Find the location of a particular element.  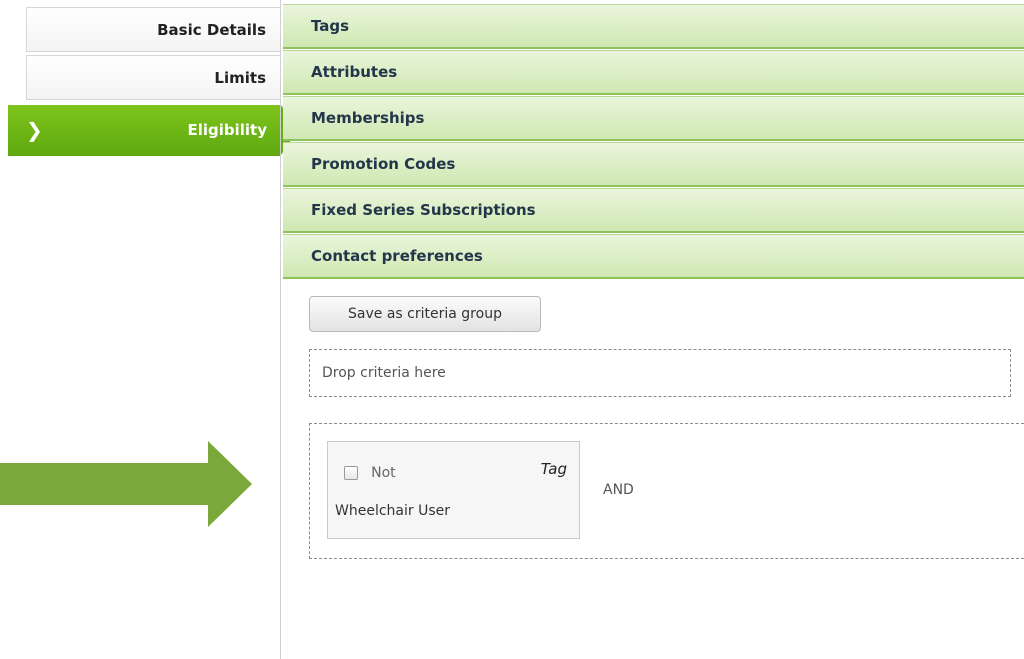

criteria-group: Not Tag Wheelchair User AND is located at coordinates (666, 491).